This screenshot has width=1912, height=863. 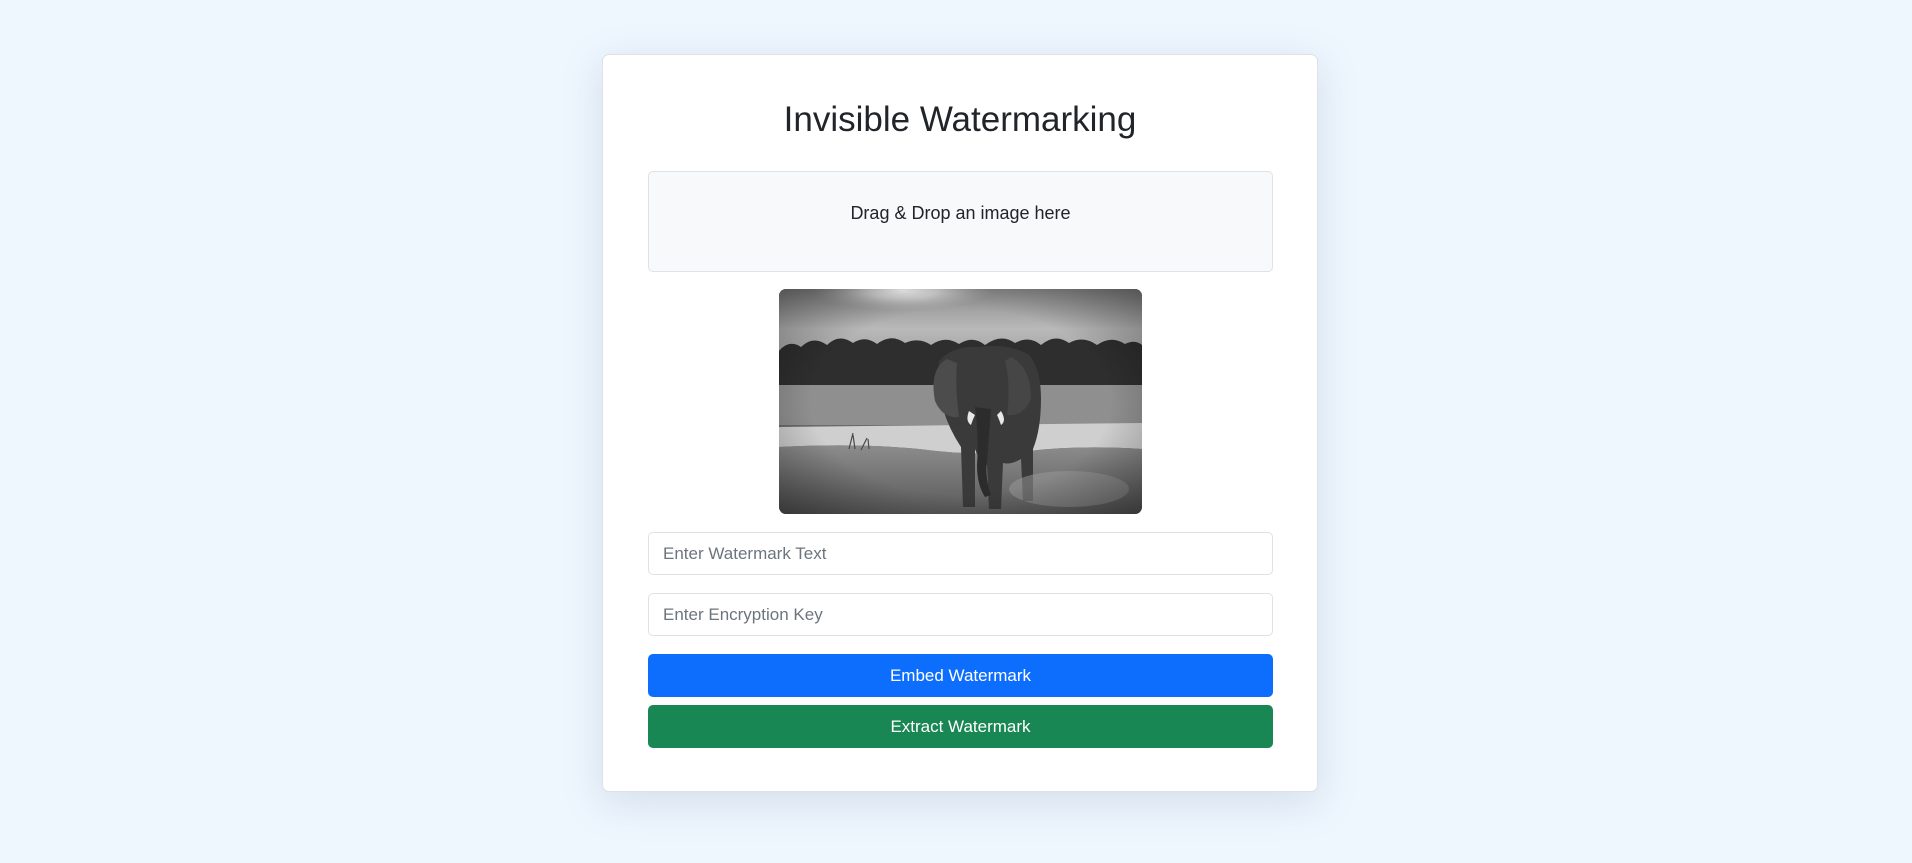 What do you see at coordinates (960, 726) in the screenshot?
I see `extract-watermark-button: Extract Watermark` at bounding box center [960, 726].